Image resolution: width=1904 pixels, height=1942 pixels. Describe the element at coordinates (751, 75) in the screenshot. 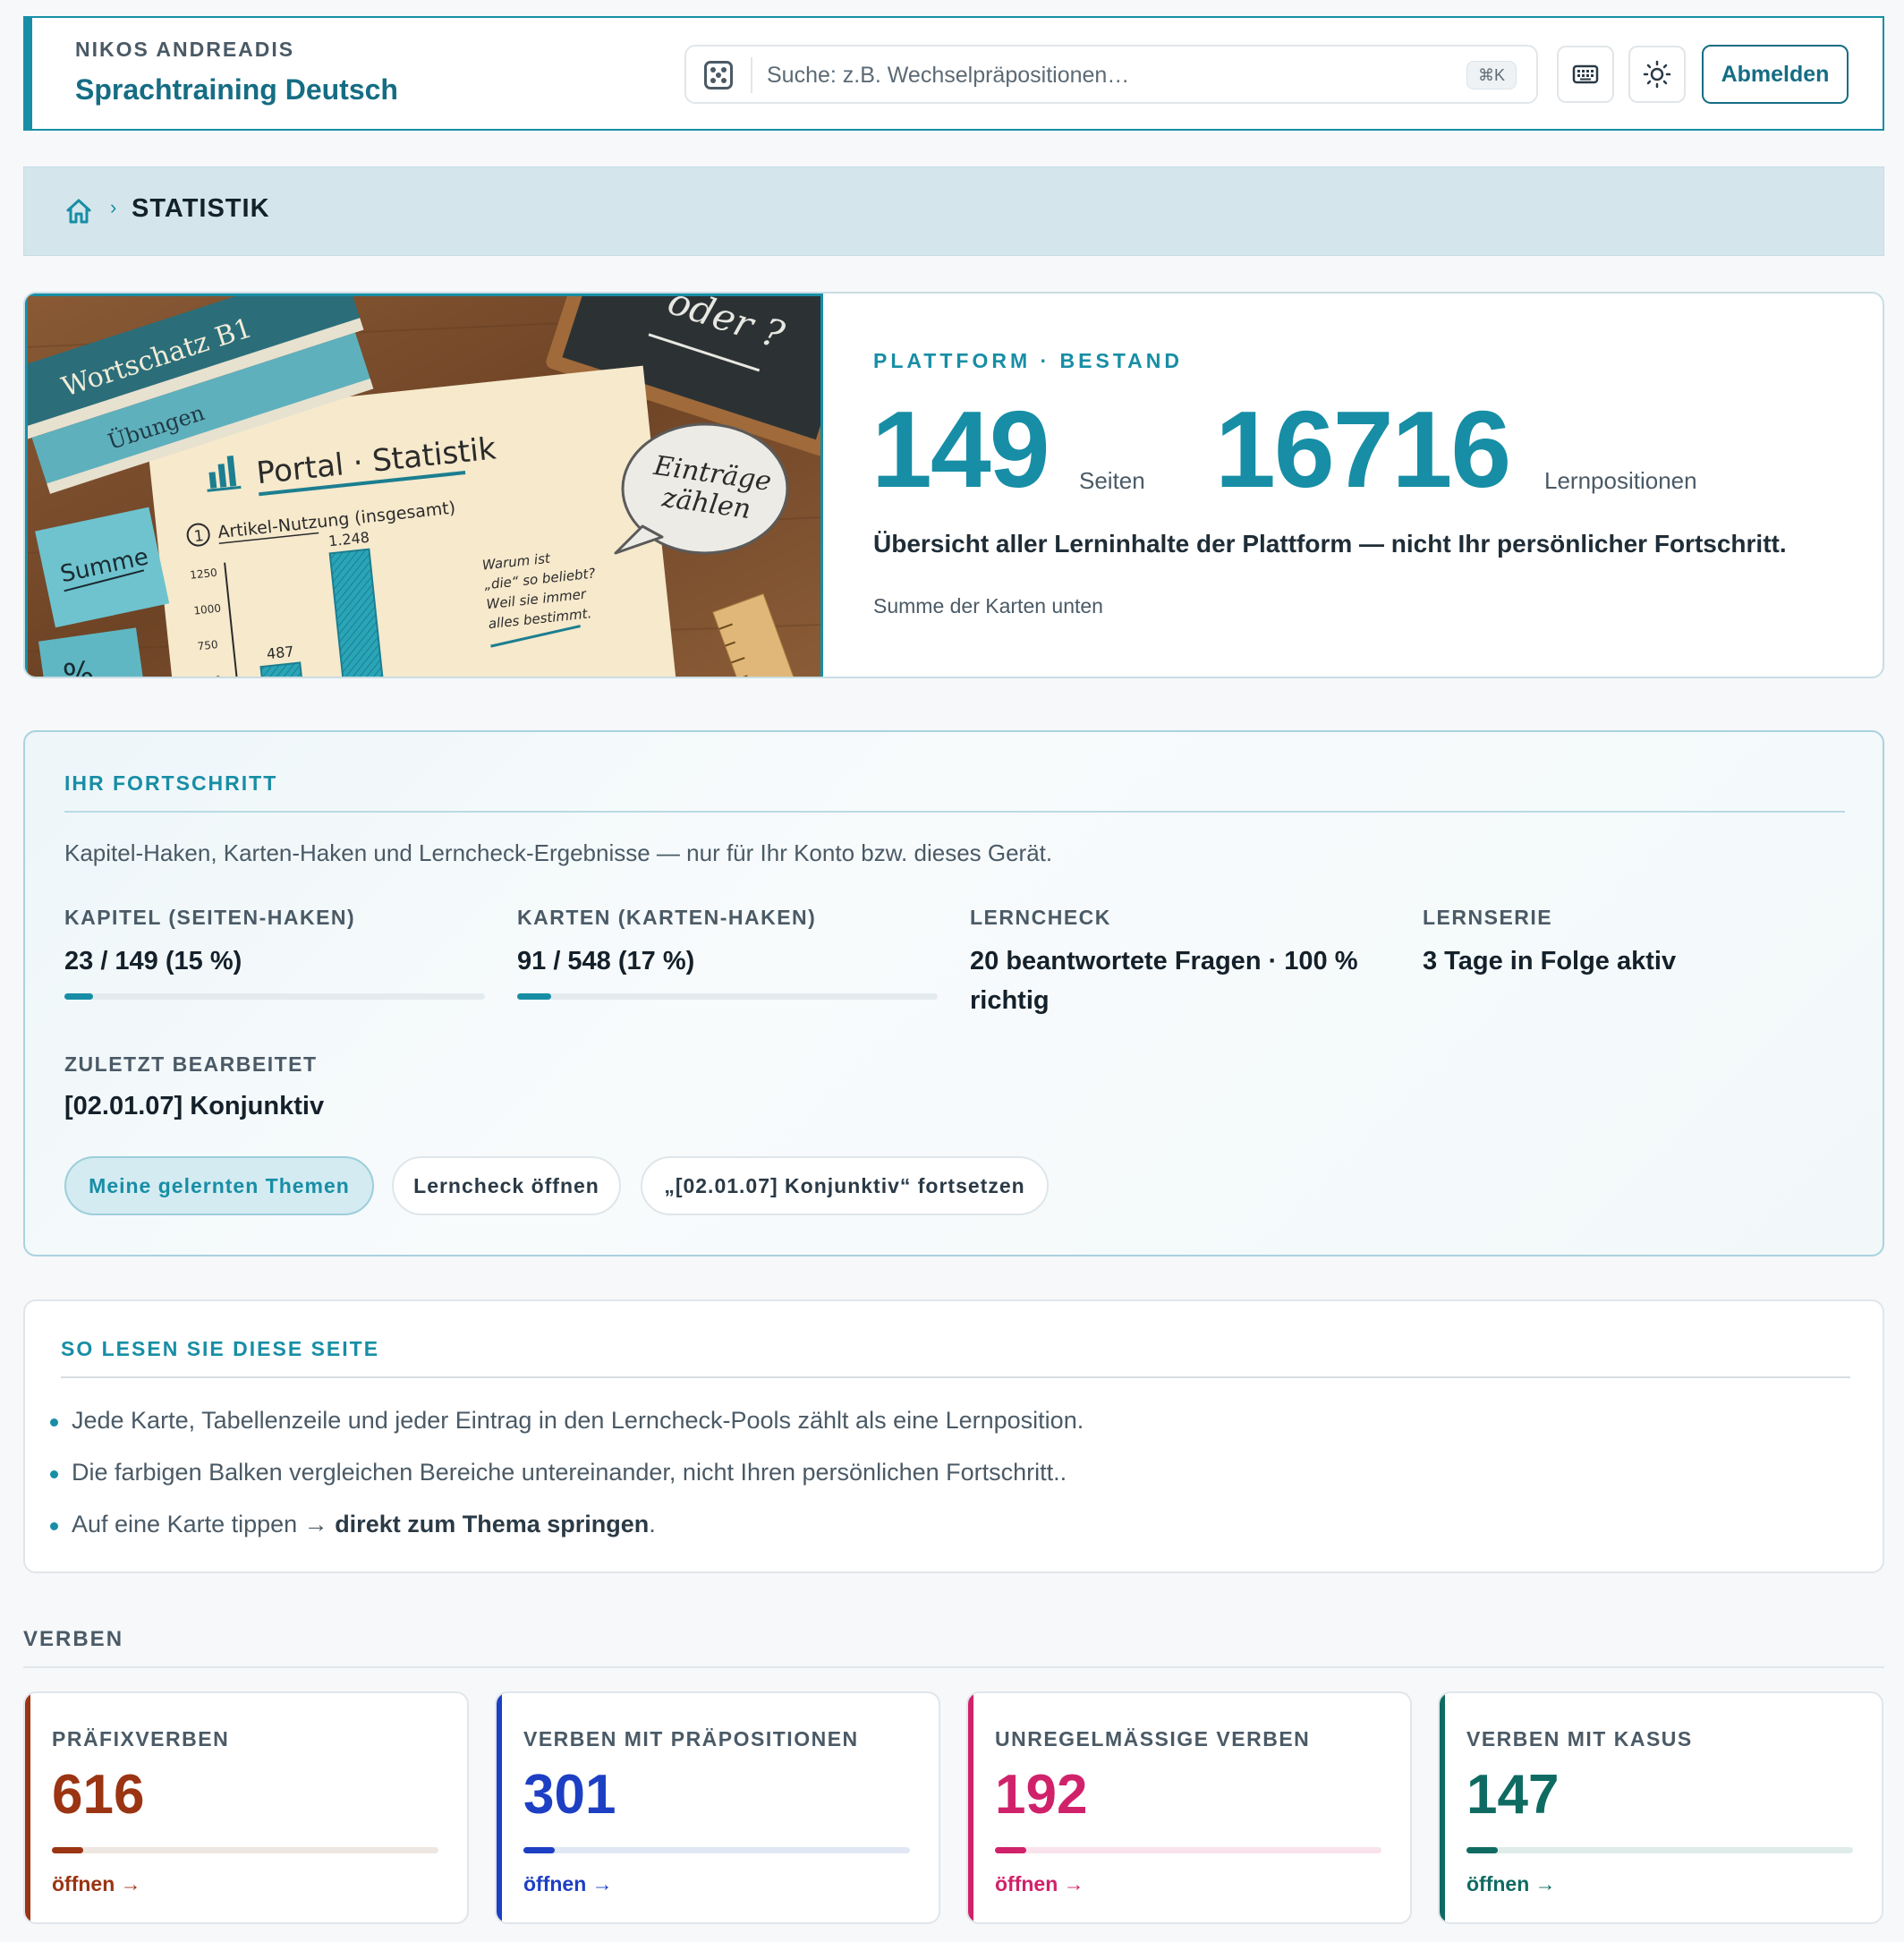

I see `search-divider` at that location.